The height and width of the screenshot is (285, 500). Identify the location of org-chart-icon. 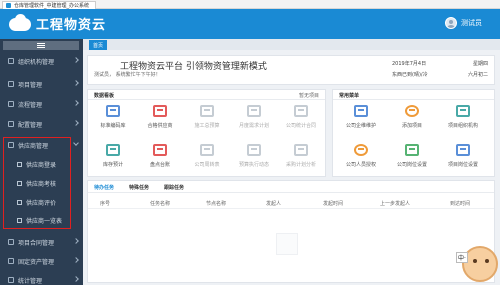
(463, 111).